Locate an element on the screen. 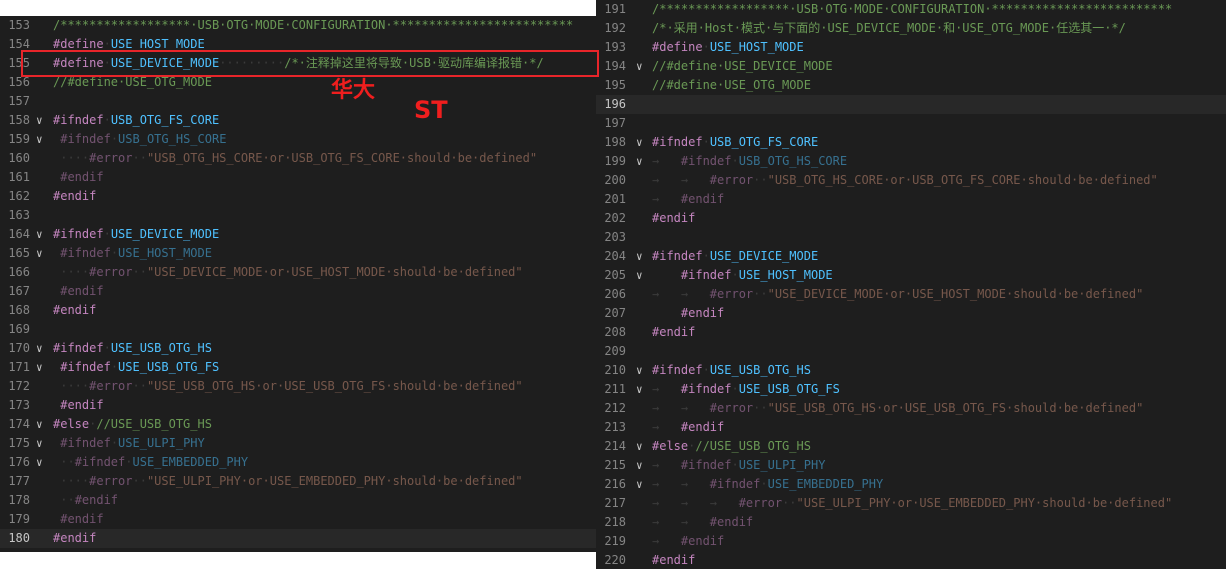  line-number: 199 is located at coordinates (615, 161).